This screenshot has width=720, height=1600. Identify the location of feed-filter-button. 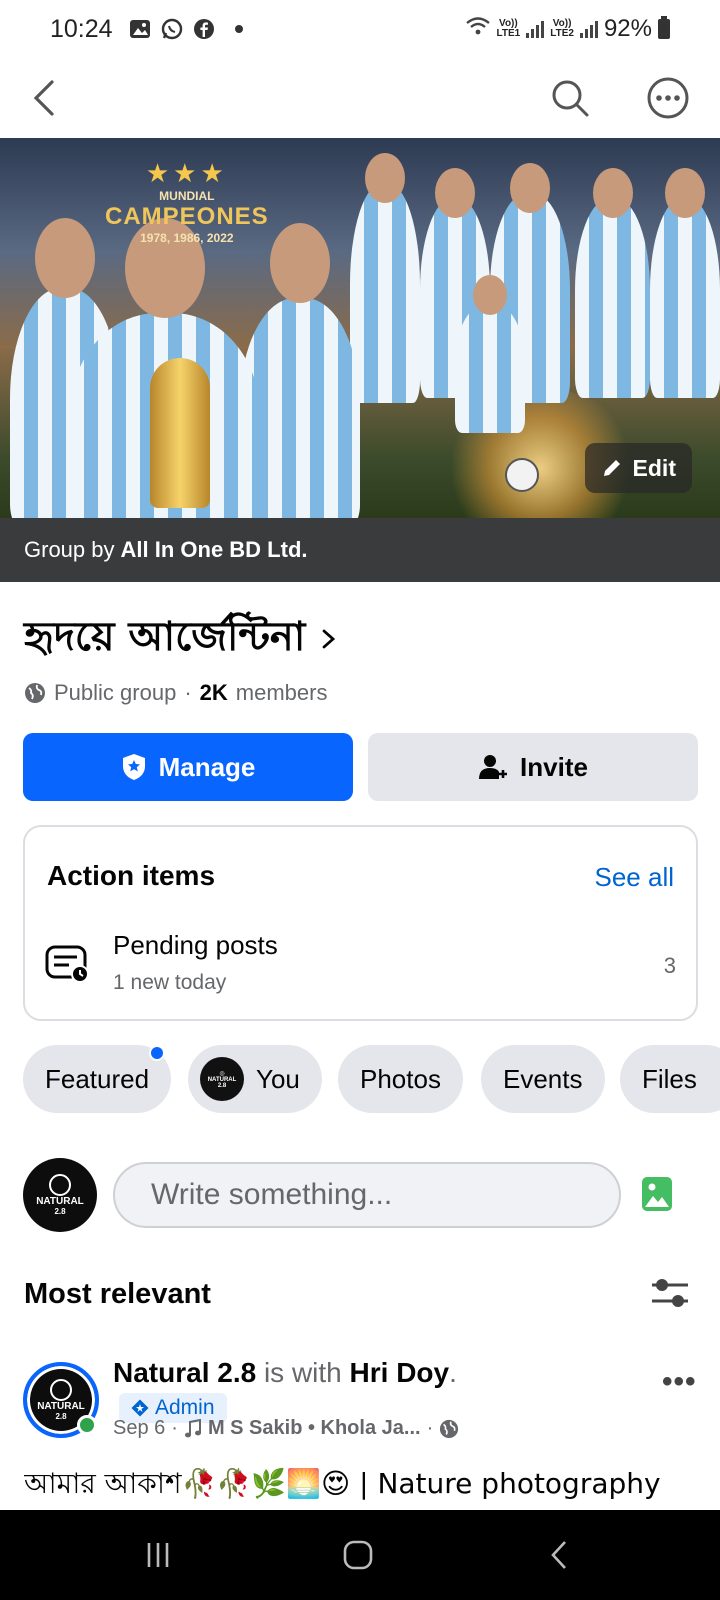
(670, 1295).